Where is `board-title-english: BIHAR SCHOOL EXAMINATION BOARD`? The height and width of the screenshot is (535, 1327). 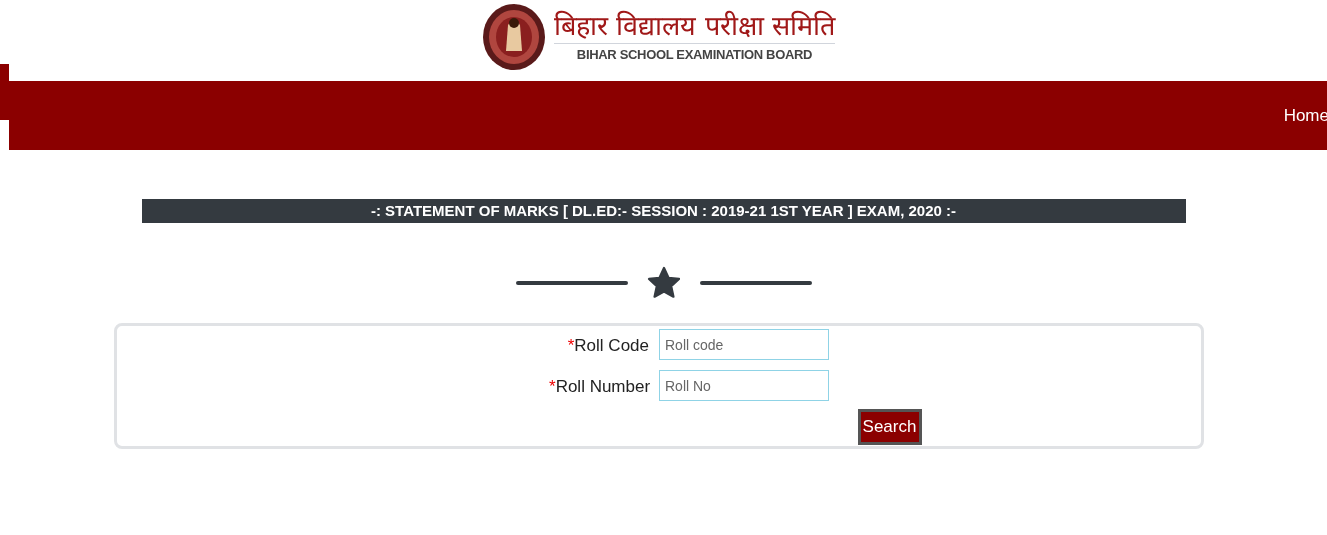 board-title-english: BIHAR SCHOOL EXAMINATION BOARD is located at coordinates (694, 54).